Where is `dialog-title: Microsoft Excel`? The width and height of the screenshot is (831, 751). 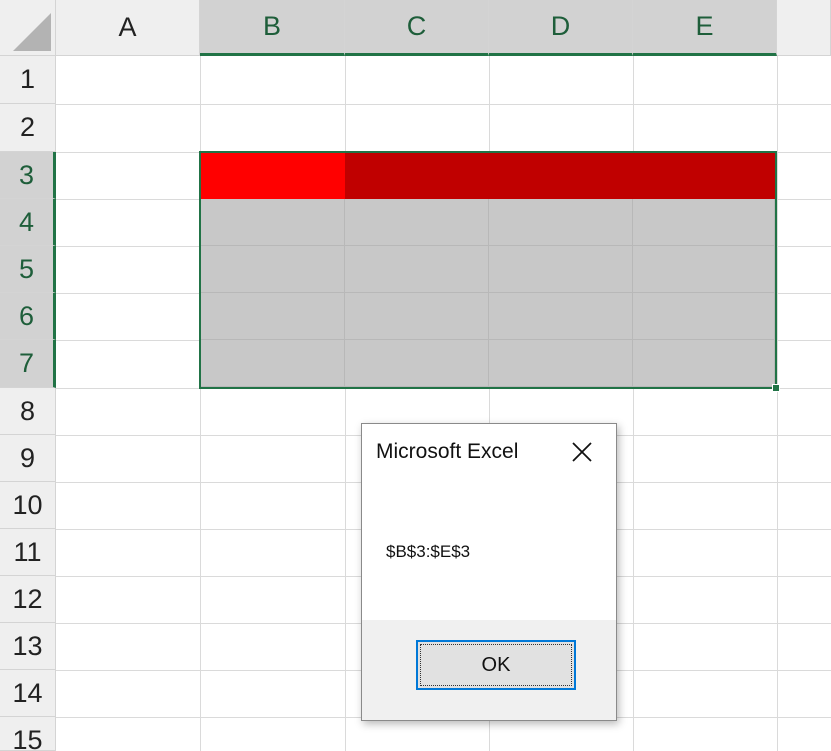 dialog-title: Microsoft Excel is located at coordinates (447, 451).